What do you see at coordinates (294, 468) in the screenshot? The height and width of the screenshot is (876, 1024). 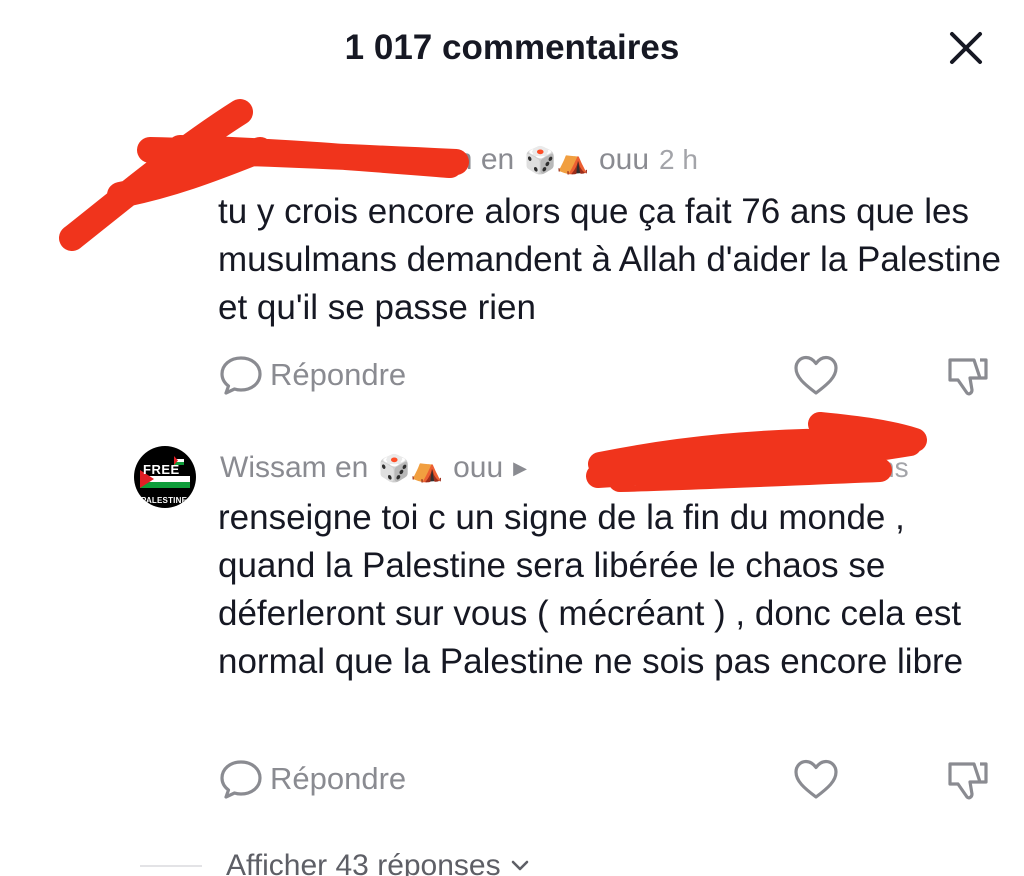 I see `comment-username: Wissam en` at bounding box center [294, 468].